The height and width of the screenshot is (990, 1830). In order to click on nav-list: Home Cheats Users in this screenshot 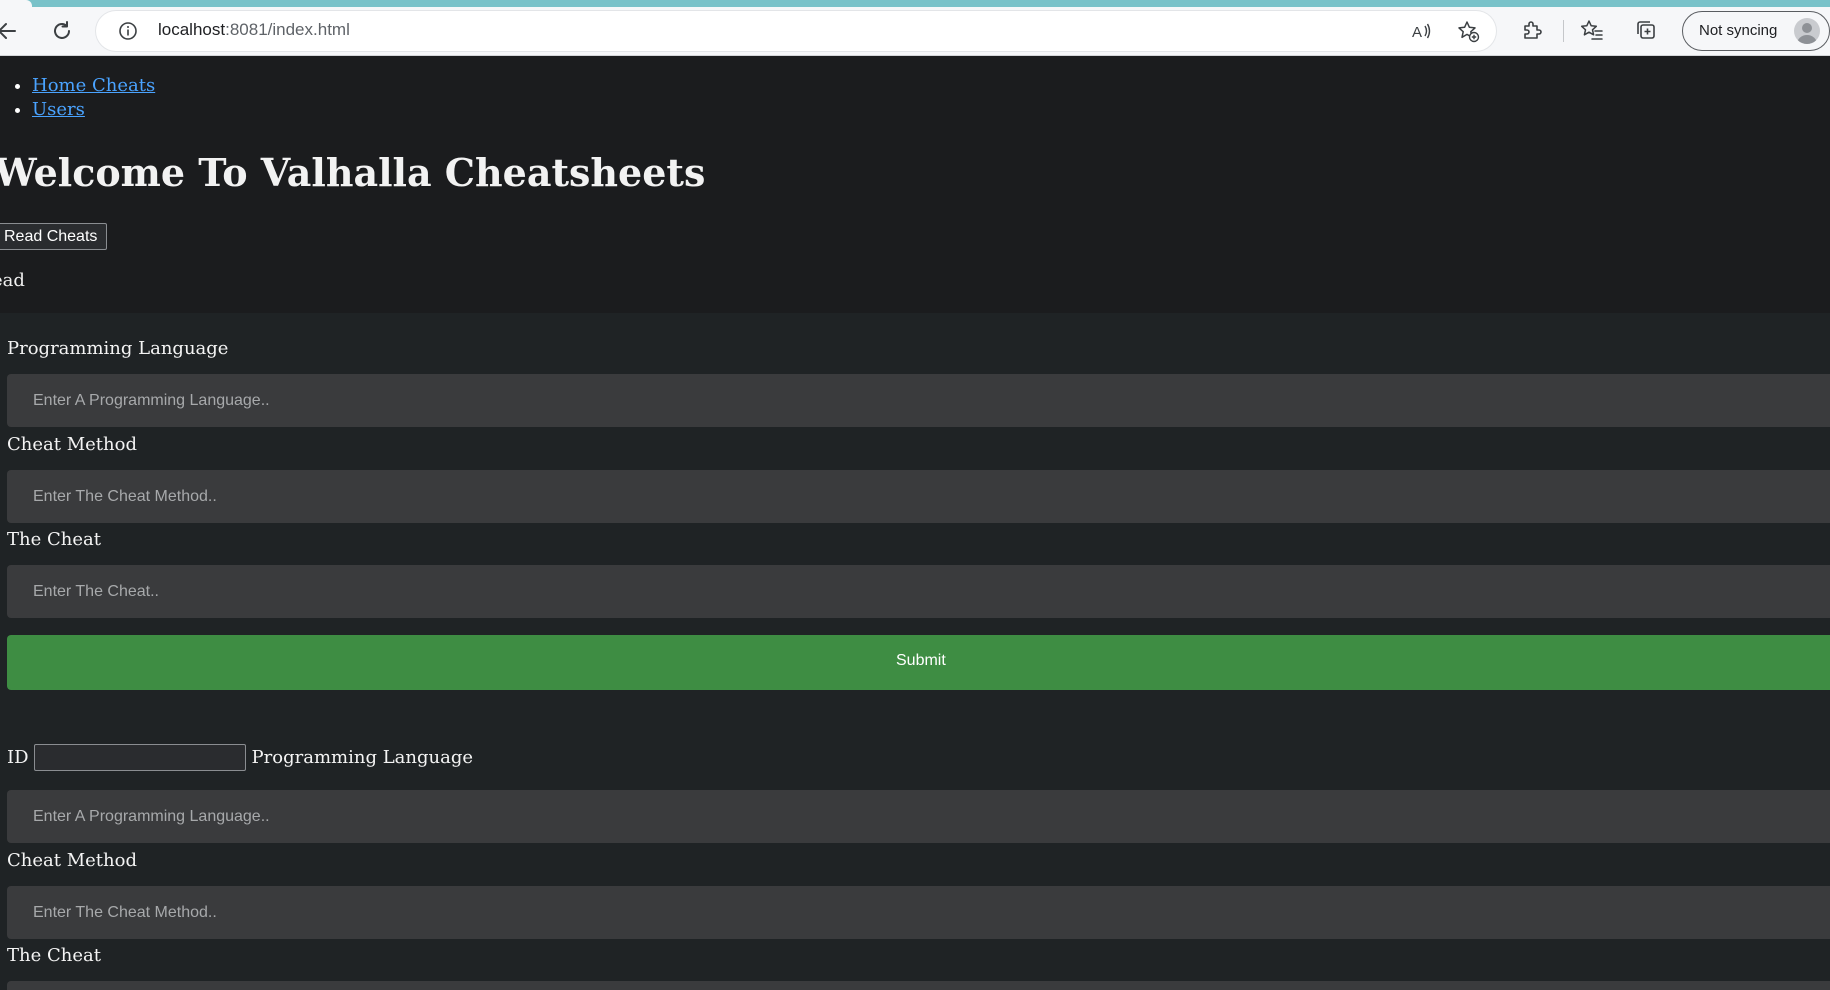, I will do `click(82, 98)`.